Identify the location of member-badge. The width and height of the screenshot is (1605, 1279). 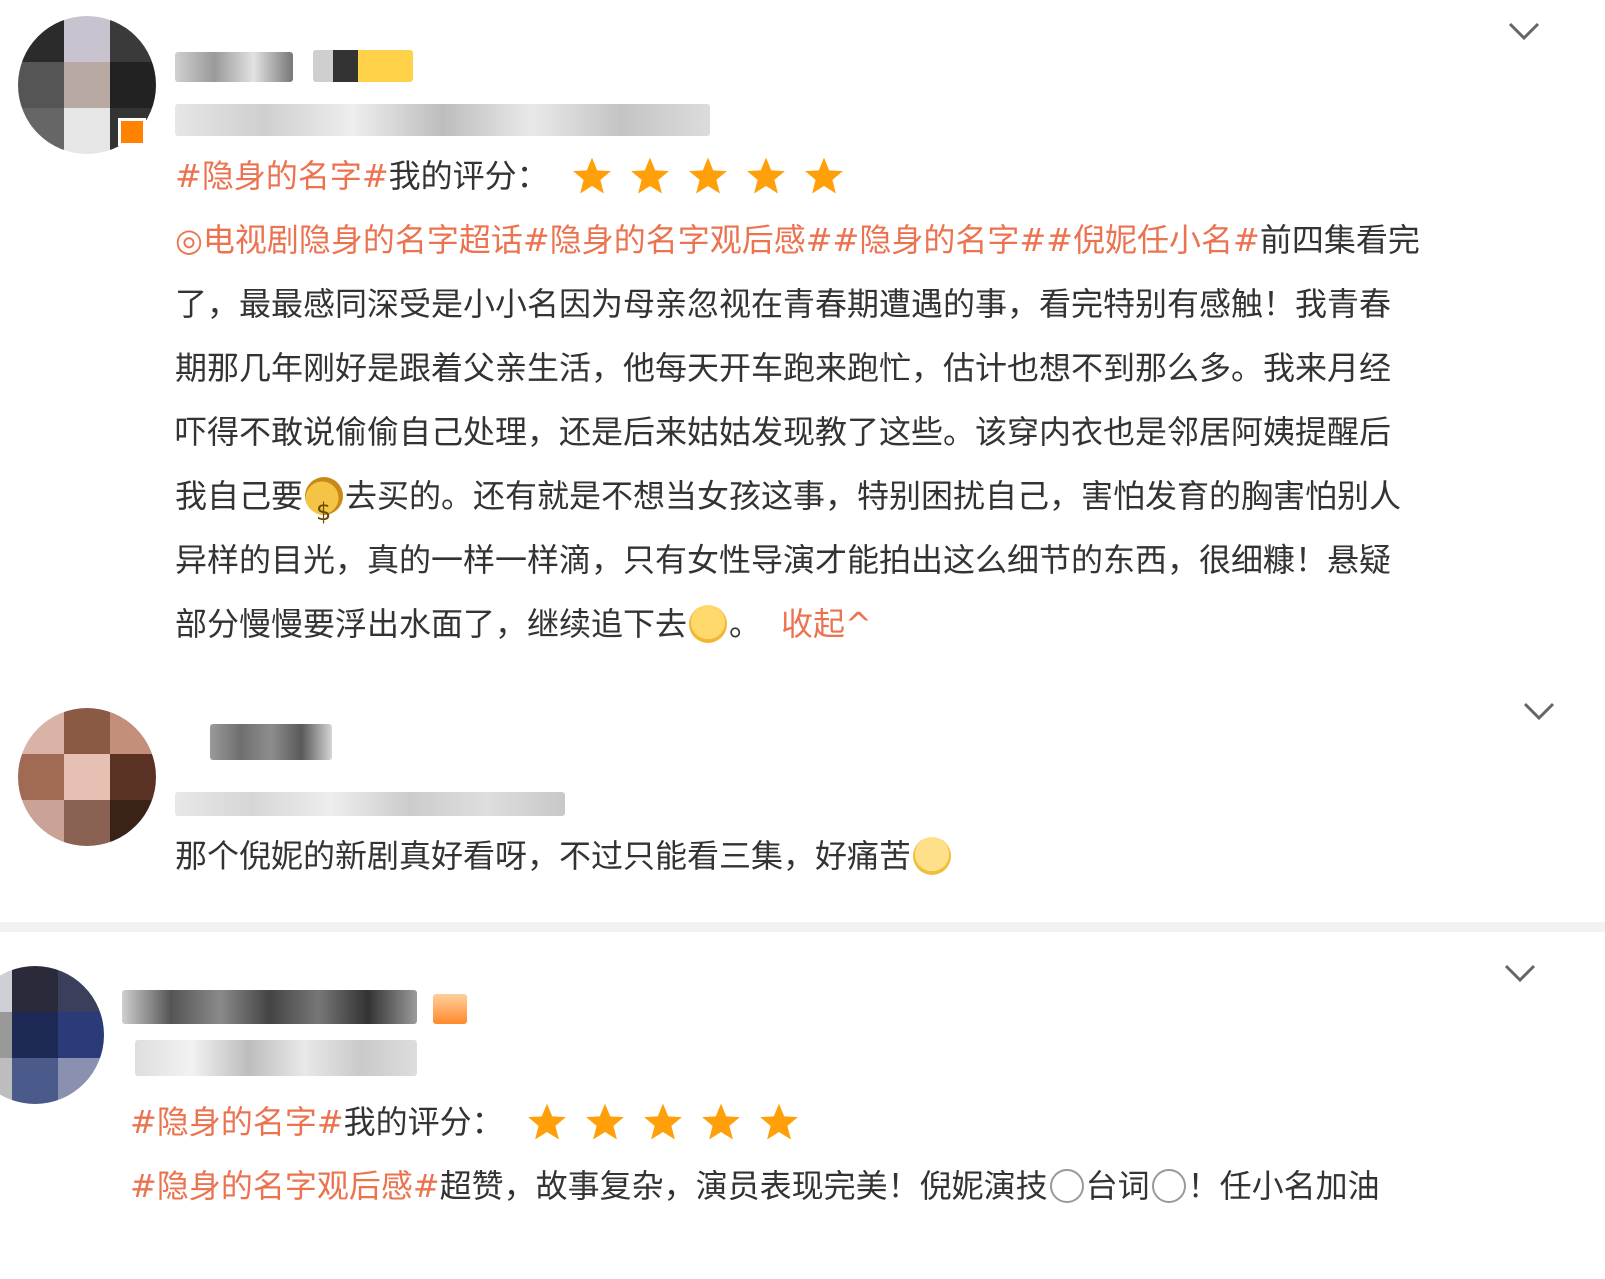
(363, 66).